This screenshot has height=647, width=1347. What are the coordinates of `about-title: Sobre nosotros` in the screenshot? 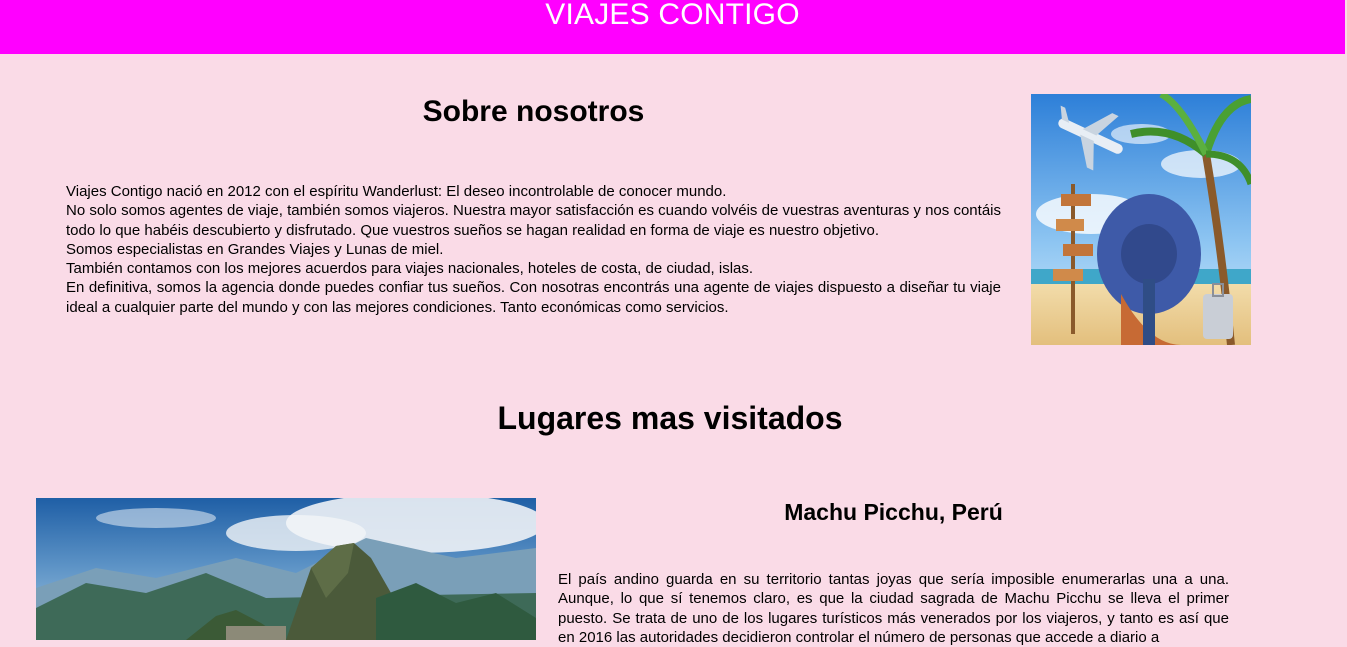 It's located at (533, 111).